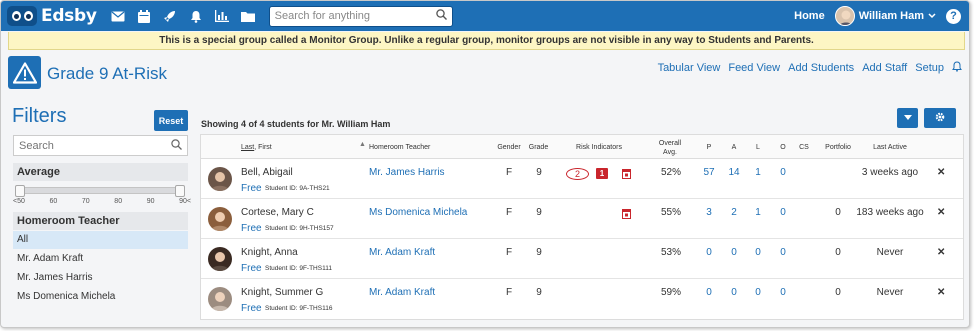  What do you see at coordinates (118, 16) in the screenshot?
I see `mail-icon` at bounding box center [118, 16].